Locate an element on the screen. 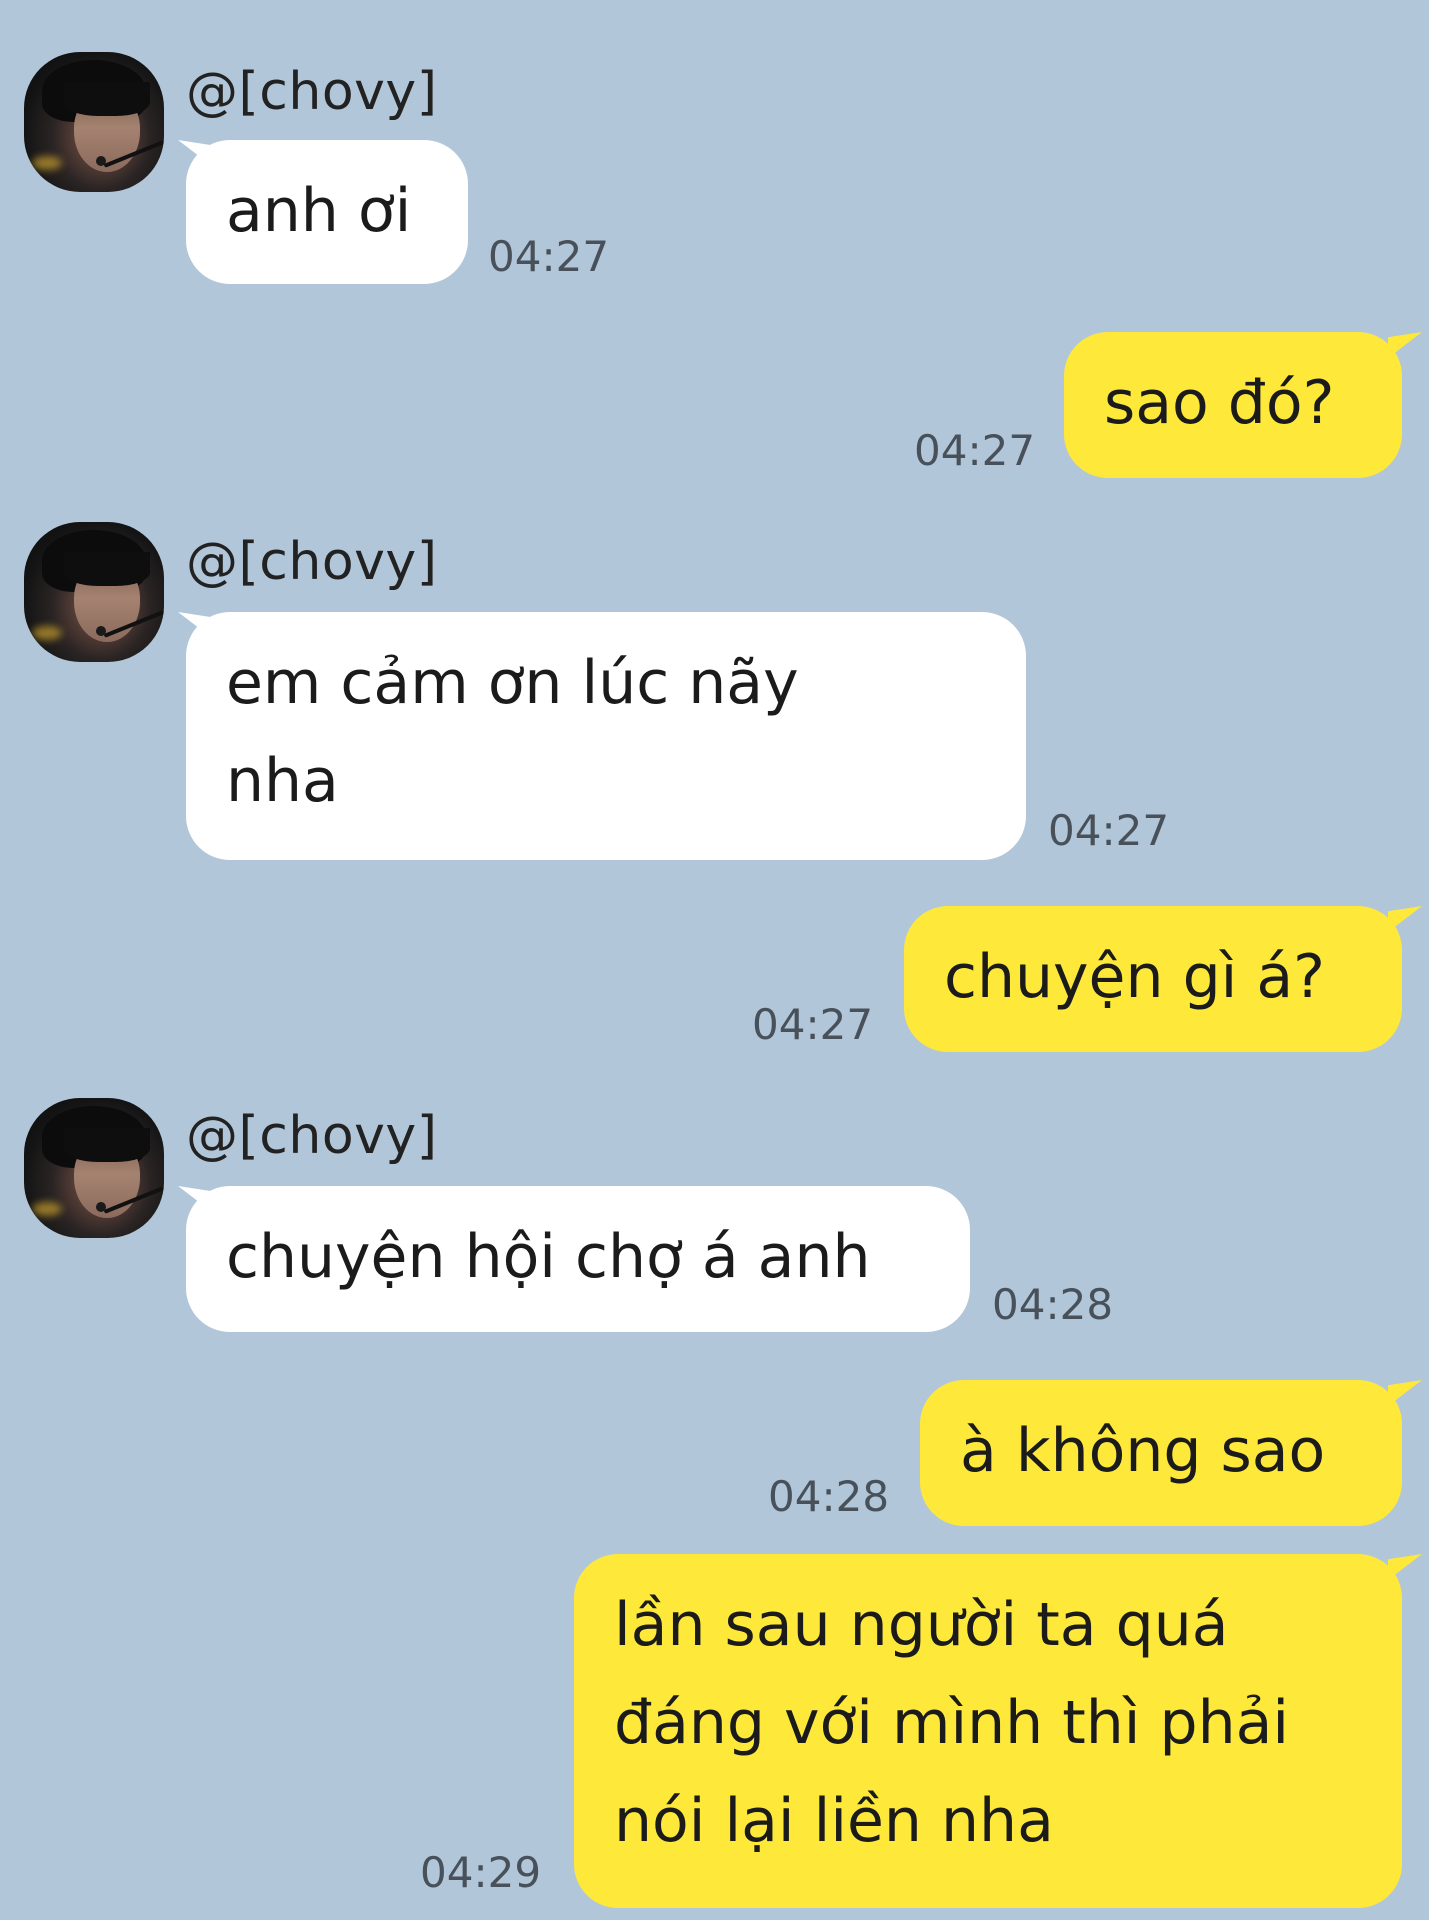  message-line: nói lại liền nha is located at coordinates (834, 1821).